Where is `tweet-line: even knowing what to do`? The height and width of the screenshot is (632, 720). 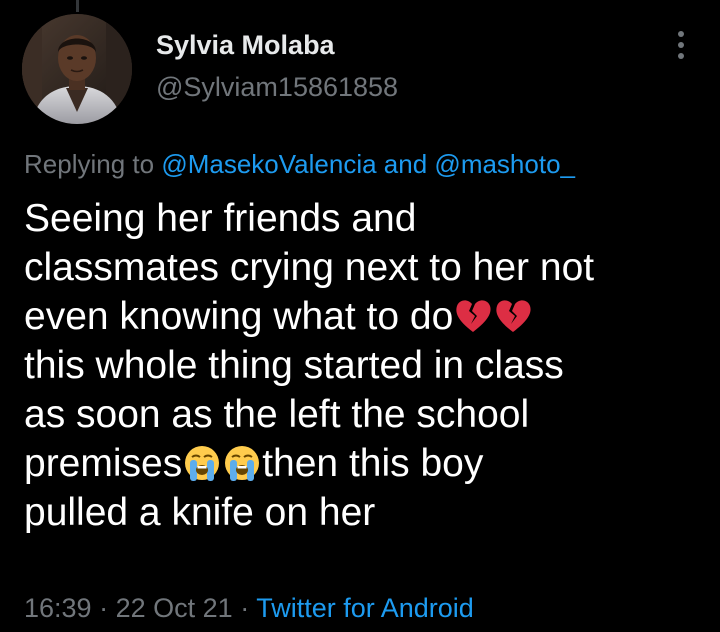
tweet-line: even knowing what to do is located at coordinates (369, 316).